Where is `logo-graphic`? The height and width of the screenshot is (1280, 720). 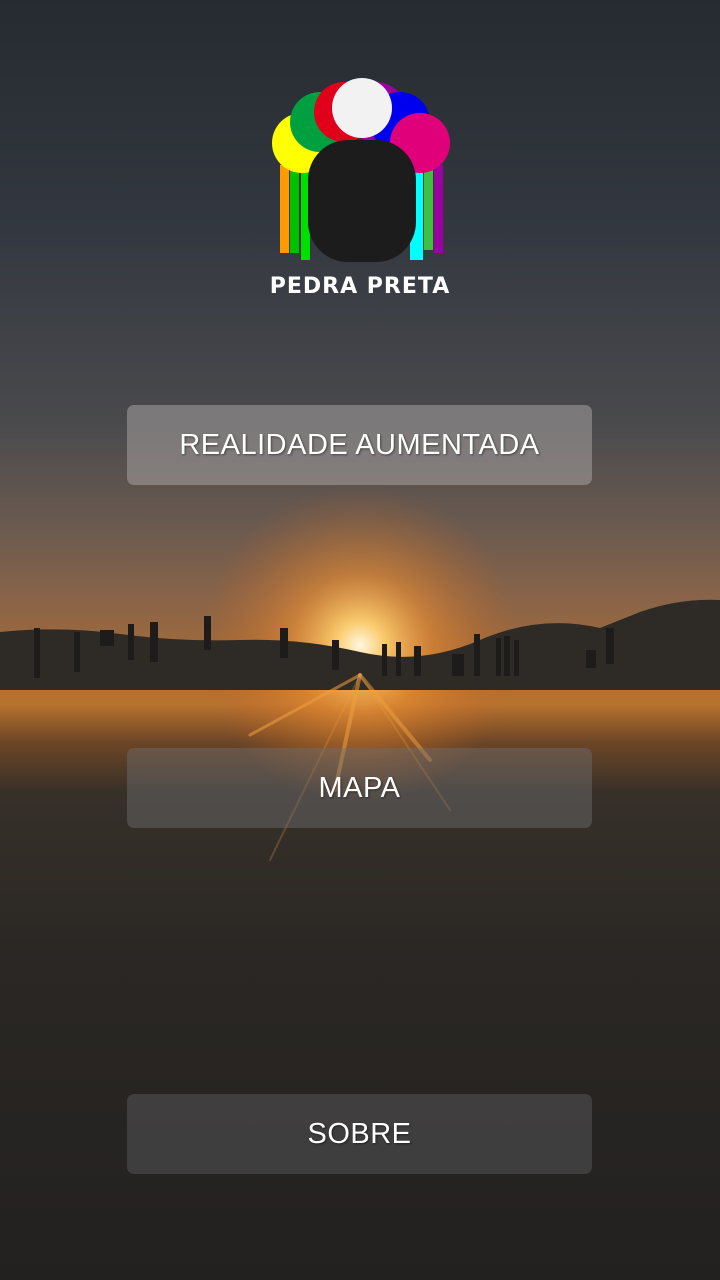 logo-graphic is located at coordinates (361, 170).